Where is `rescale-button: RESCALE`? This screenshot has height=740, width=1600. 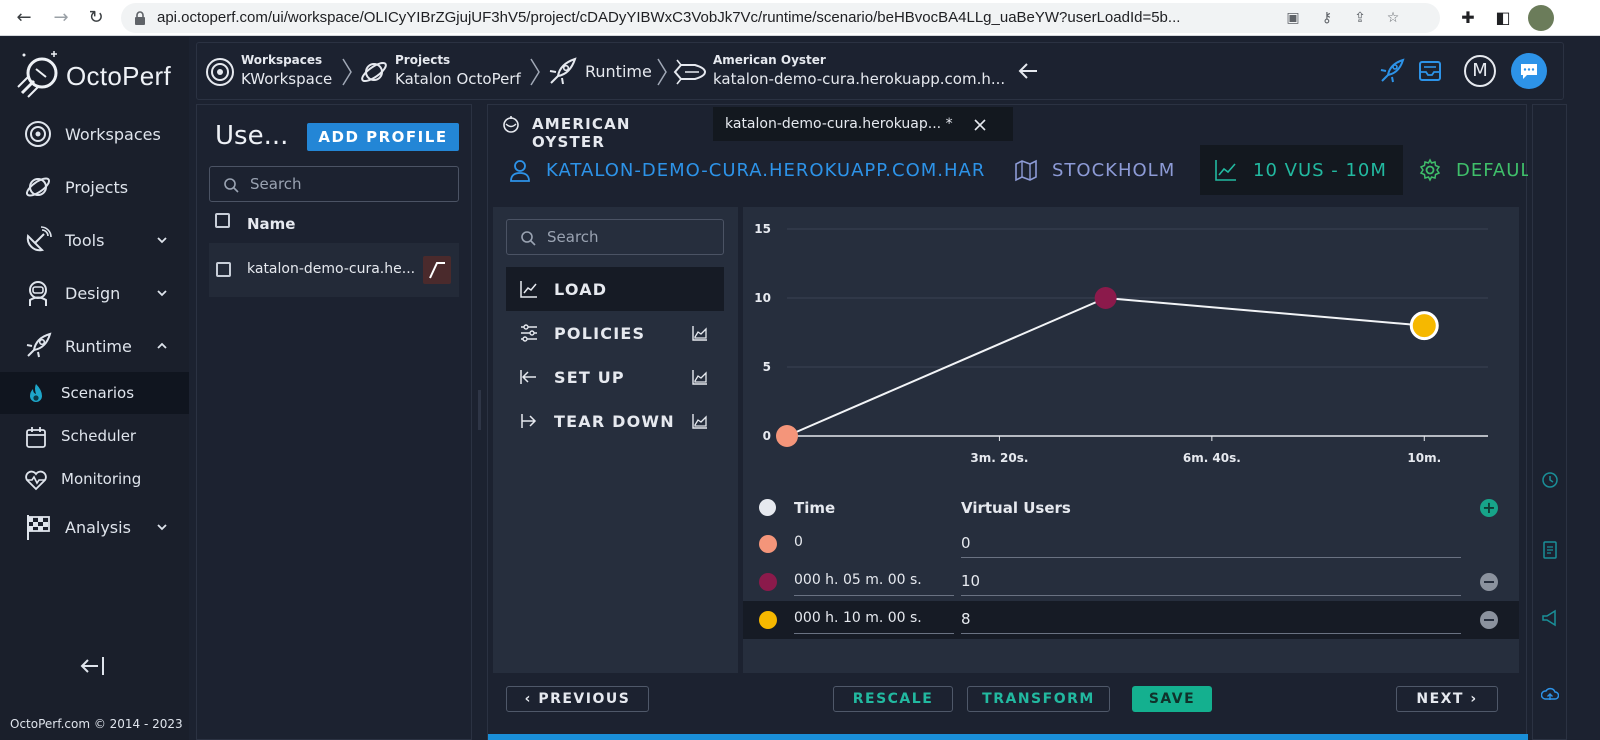
rescale-button: RESCALE is located at coordinates (893, 699).